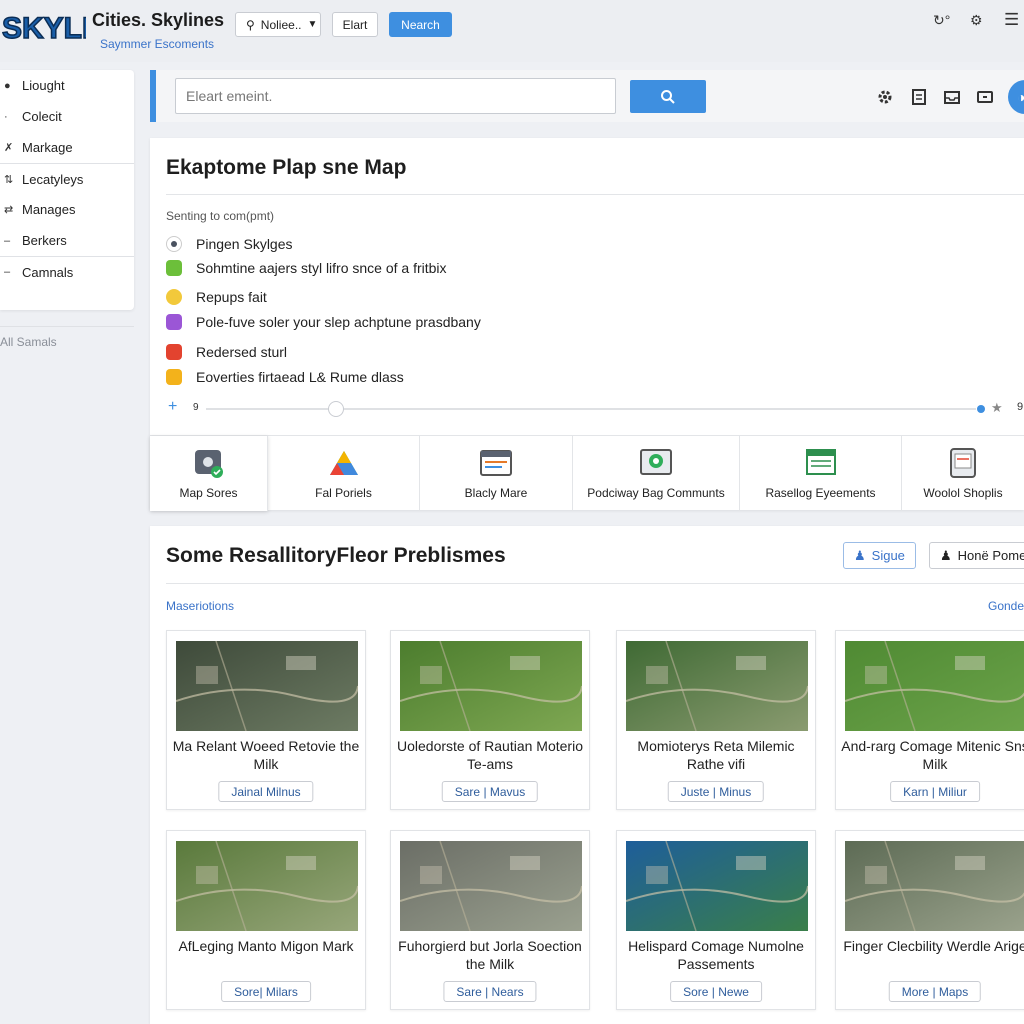 The height and width of the screenshot is (1024, 1024). I want to click on sidebar-item-colecit: · Colecit, so click(67, 116).